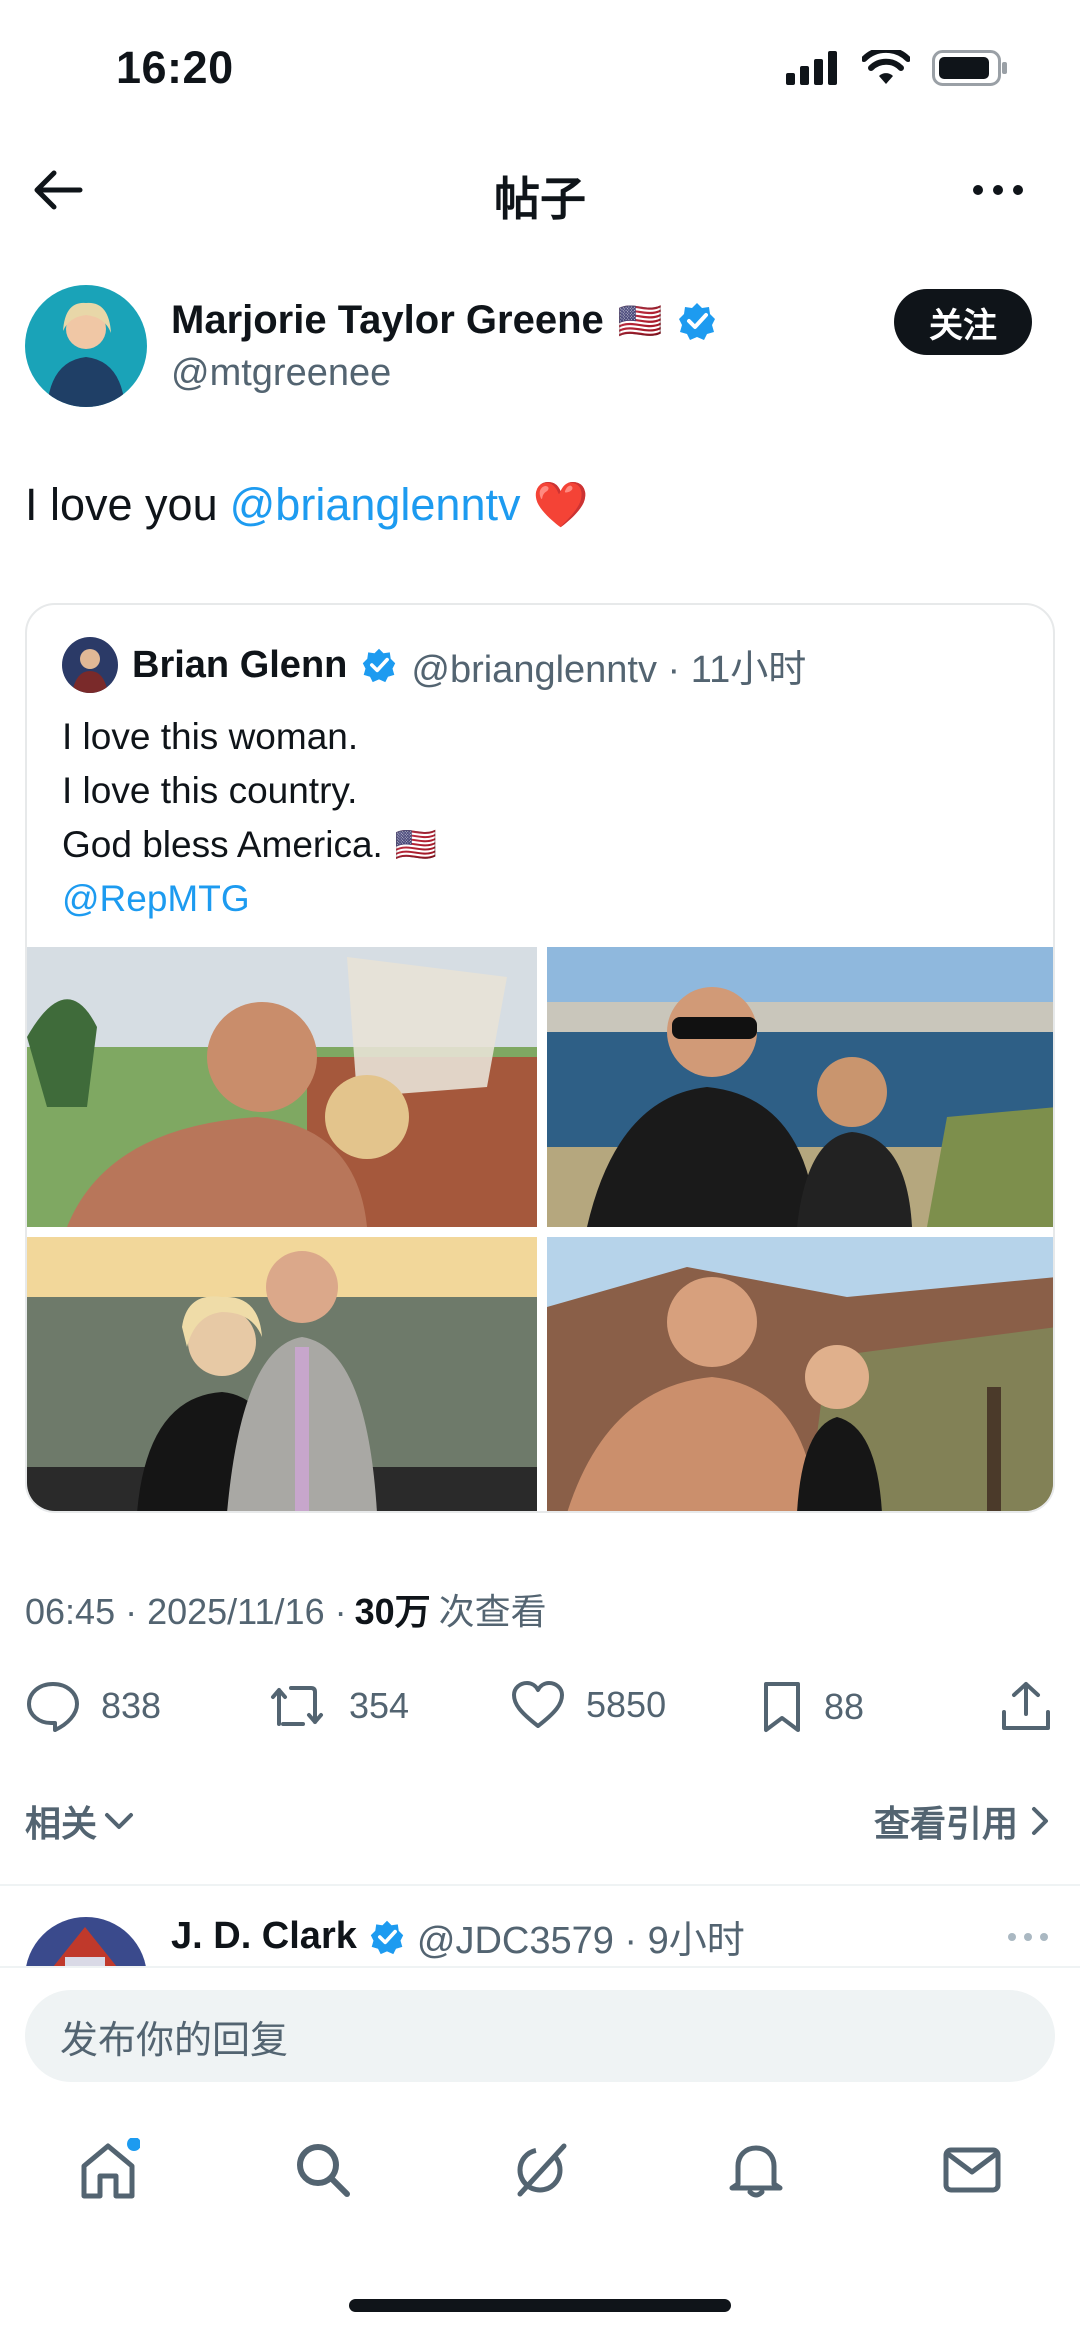  What do you see at coordinates (393, 1609) in the screenshot?
I see `views-count: 30万` at bounding box center [393, 1609].